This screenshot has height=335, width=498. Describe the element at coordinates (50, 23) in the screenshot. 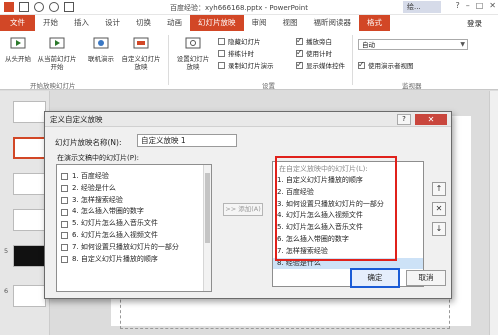

I see `tab-home: 开始` at that location.